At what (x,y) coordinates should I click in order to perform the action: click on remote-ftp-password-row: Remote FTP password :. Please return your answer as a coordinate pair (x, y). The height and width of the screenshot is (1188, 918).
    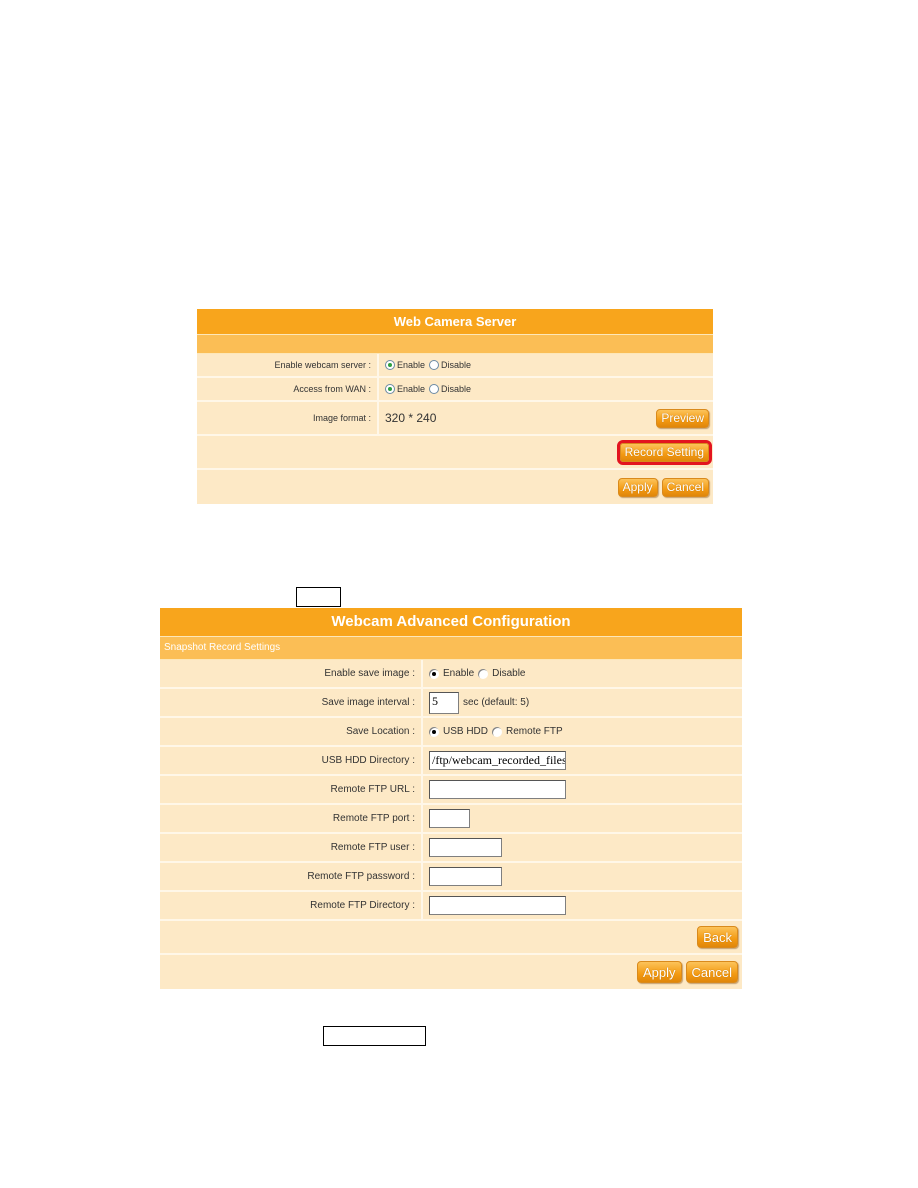
    Looking at the image, I should click on (451, 877).